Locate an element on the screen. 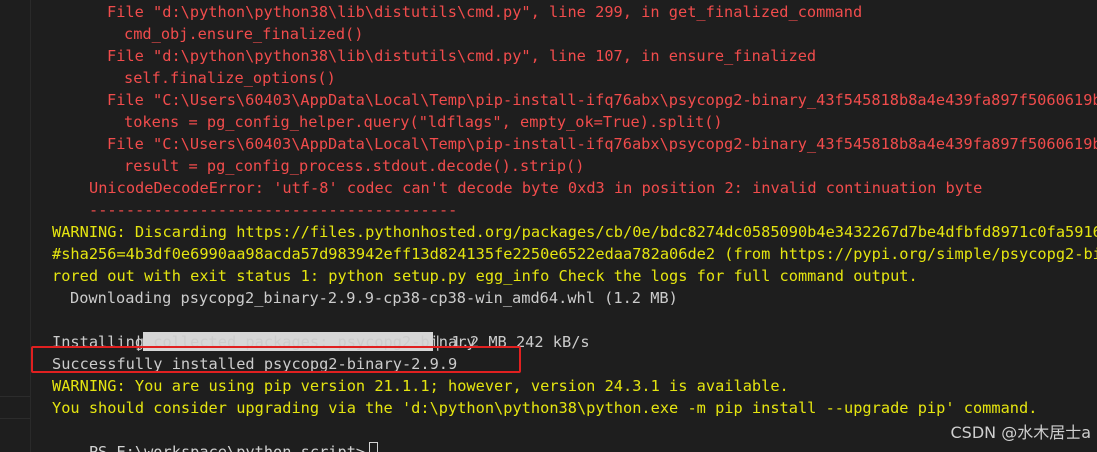 The width and height of the screenshot is (1097, 452). traceback-code-line: self.finalize_options() is located at coordinates (230, 78).